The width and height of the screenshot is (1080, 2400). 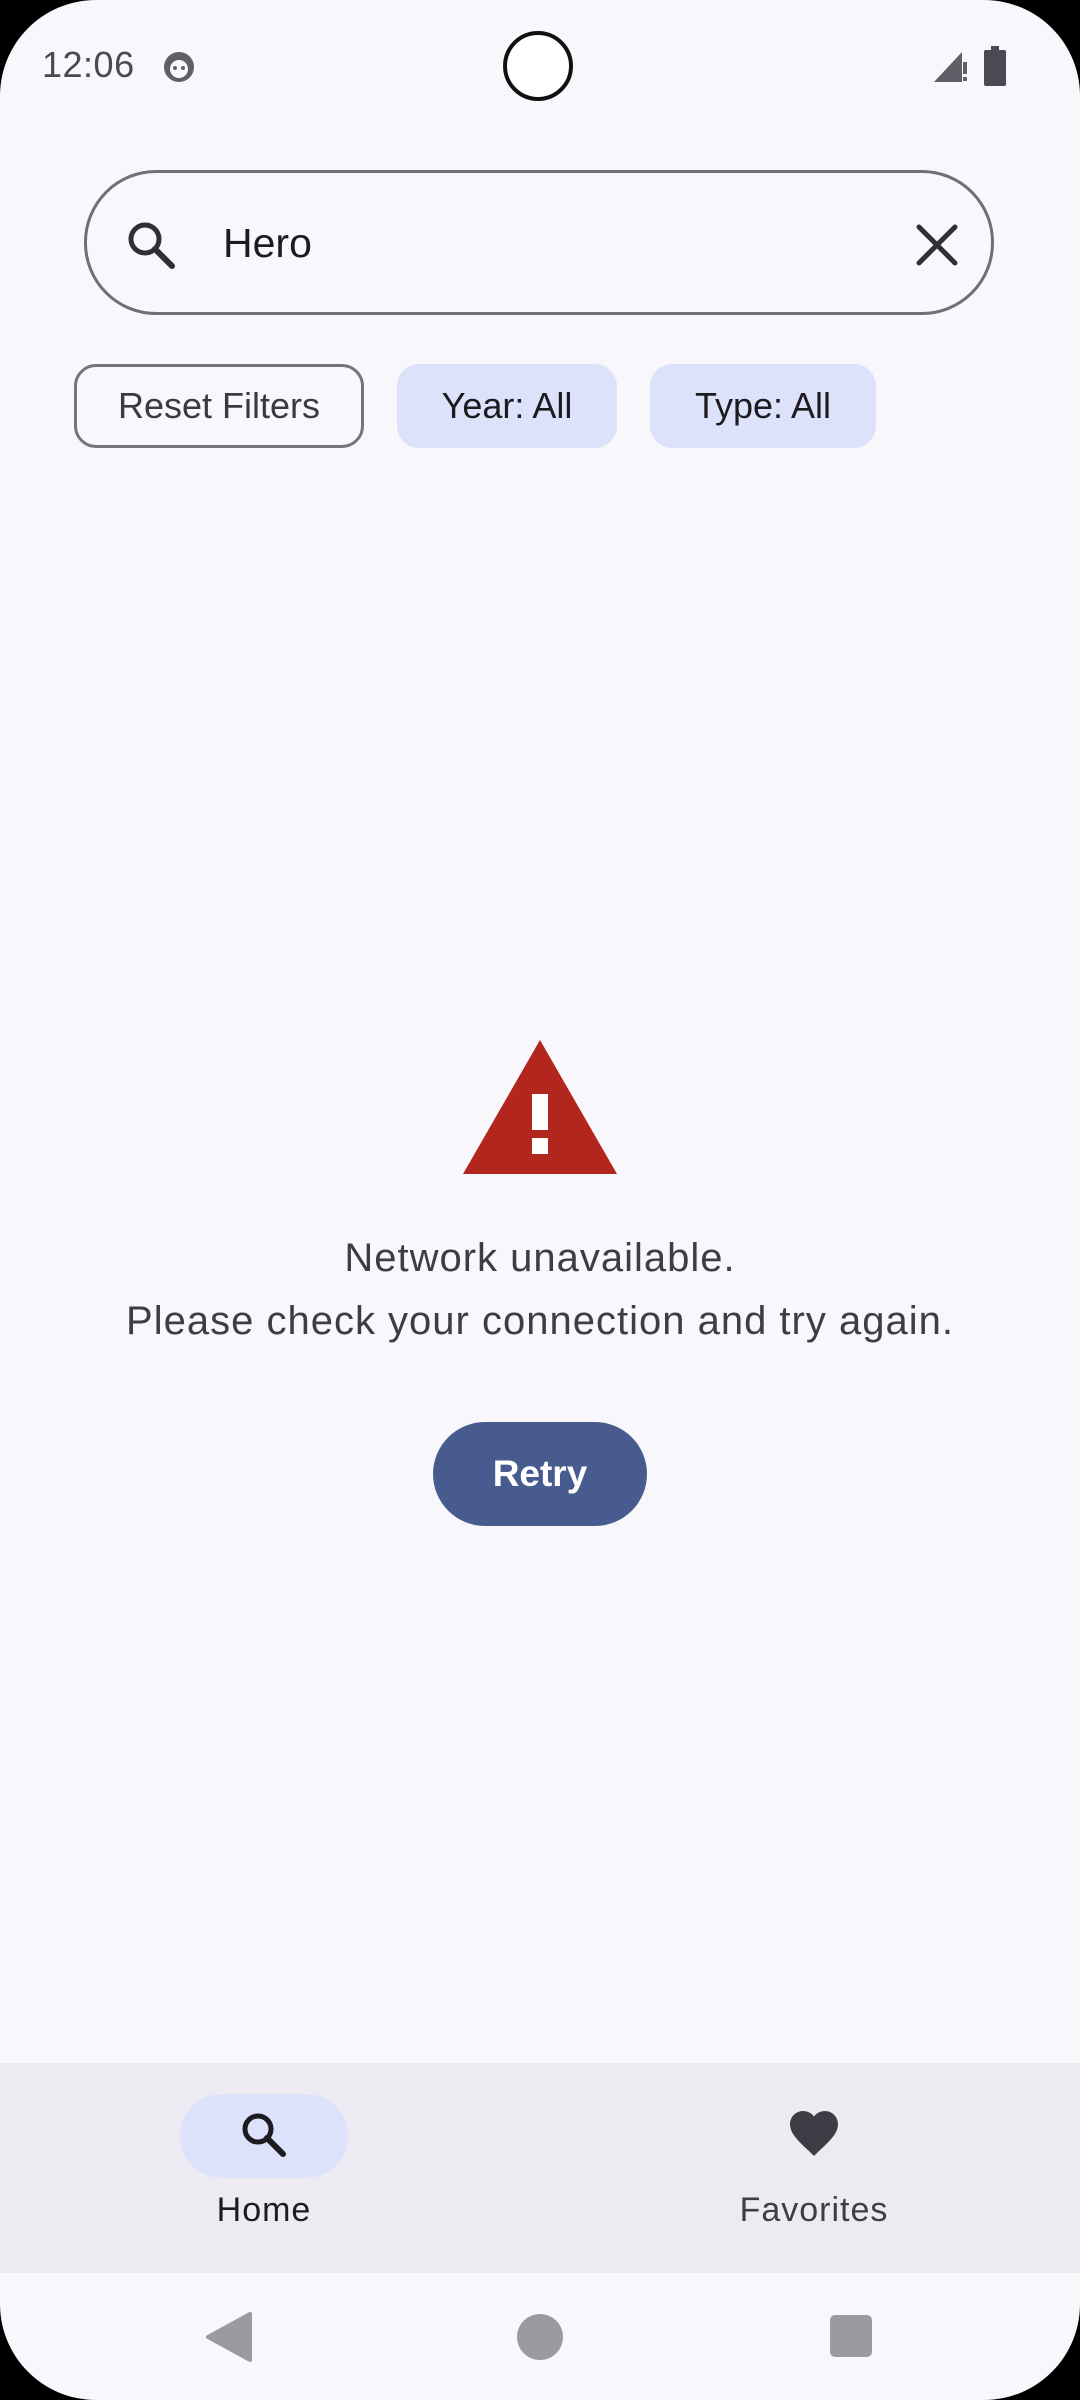 What do you see at coordinates (540, 1258) in the screenshot?
I see `error-message-title: Network unavailable.` at bounding box center [540, 1258].